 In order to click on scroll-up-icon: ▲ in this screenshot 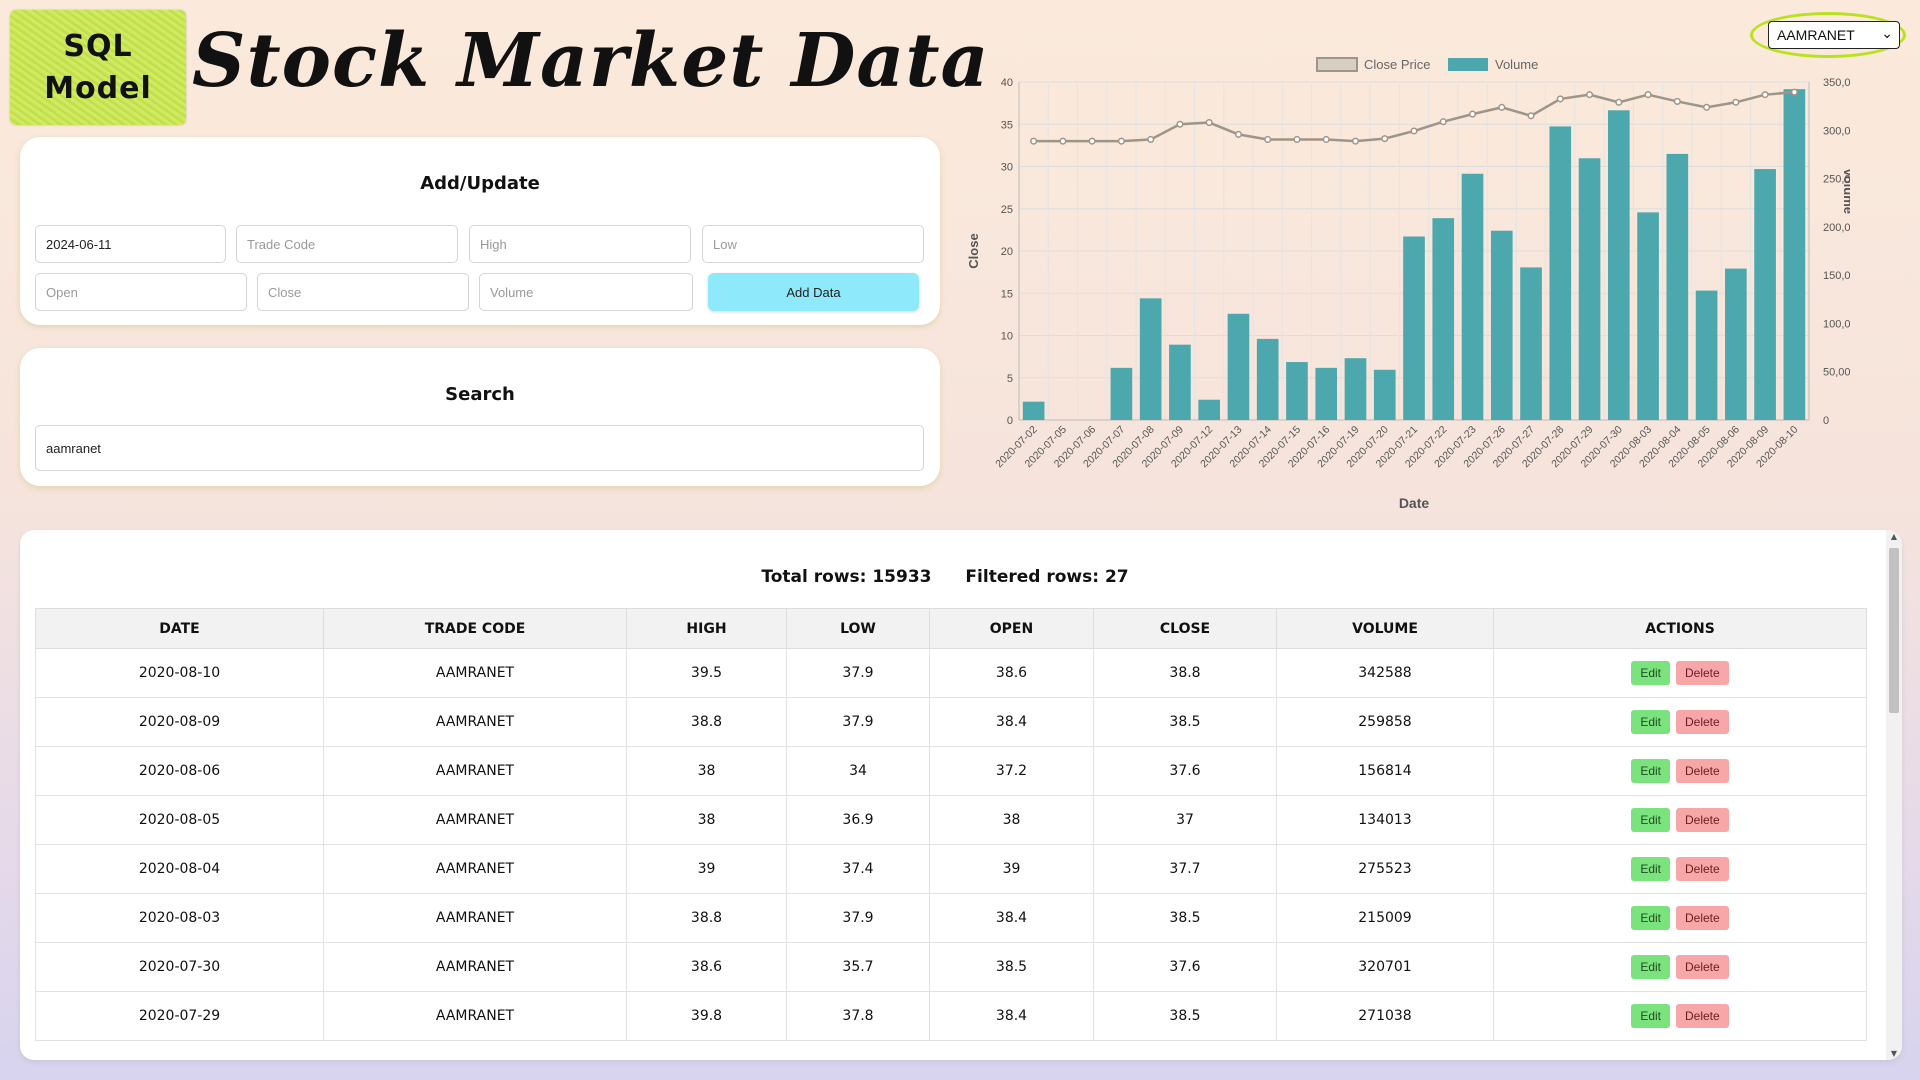, I will do `click(1894, 536)`.